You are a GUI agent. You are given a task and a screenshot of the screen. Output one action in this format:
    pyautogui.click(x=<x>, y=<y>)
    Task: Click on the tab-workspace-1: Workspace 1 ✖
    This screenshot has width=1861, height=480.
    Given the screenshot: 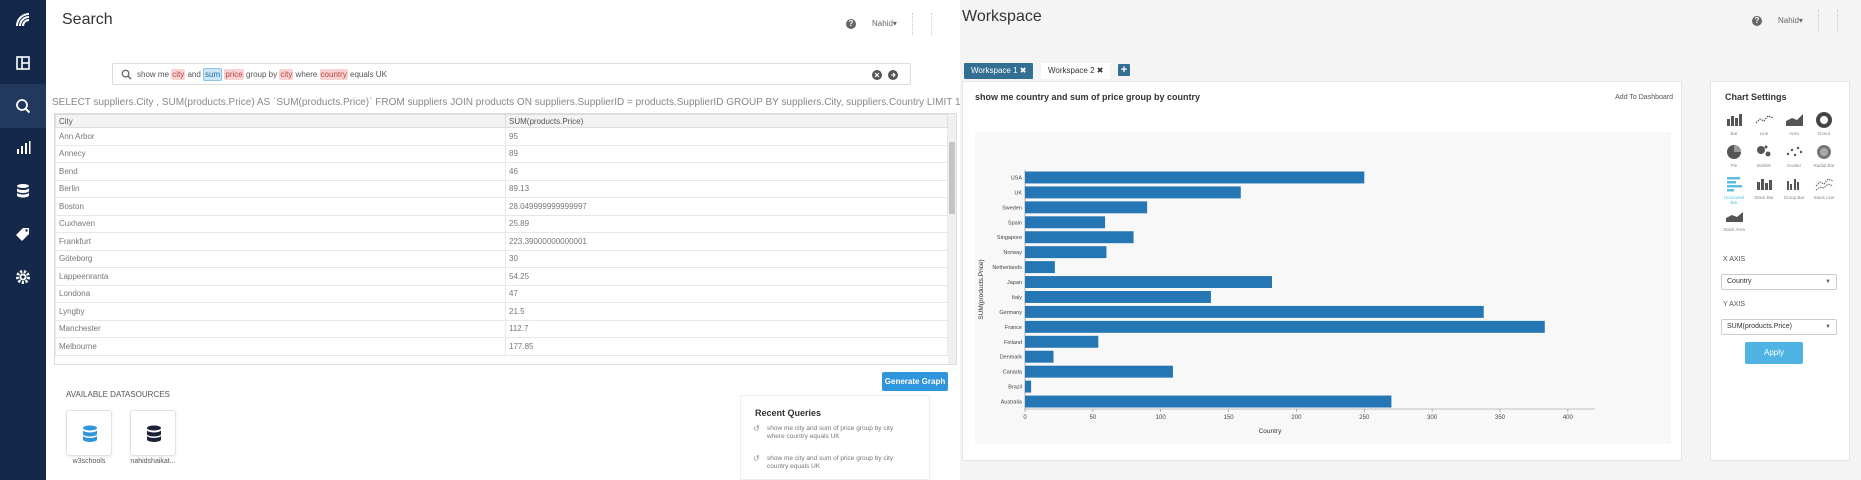 What is the action you would take?
    pyautogui.click(x=999, y=71)
    